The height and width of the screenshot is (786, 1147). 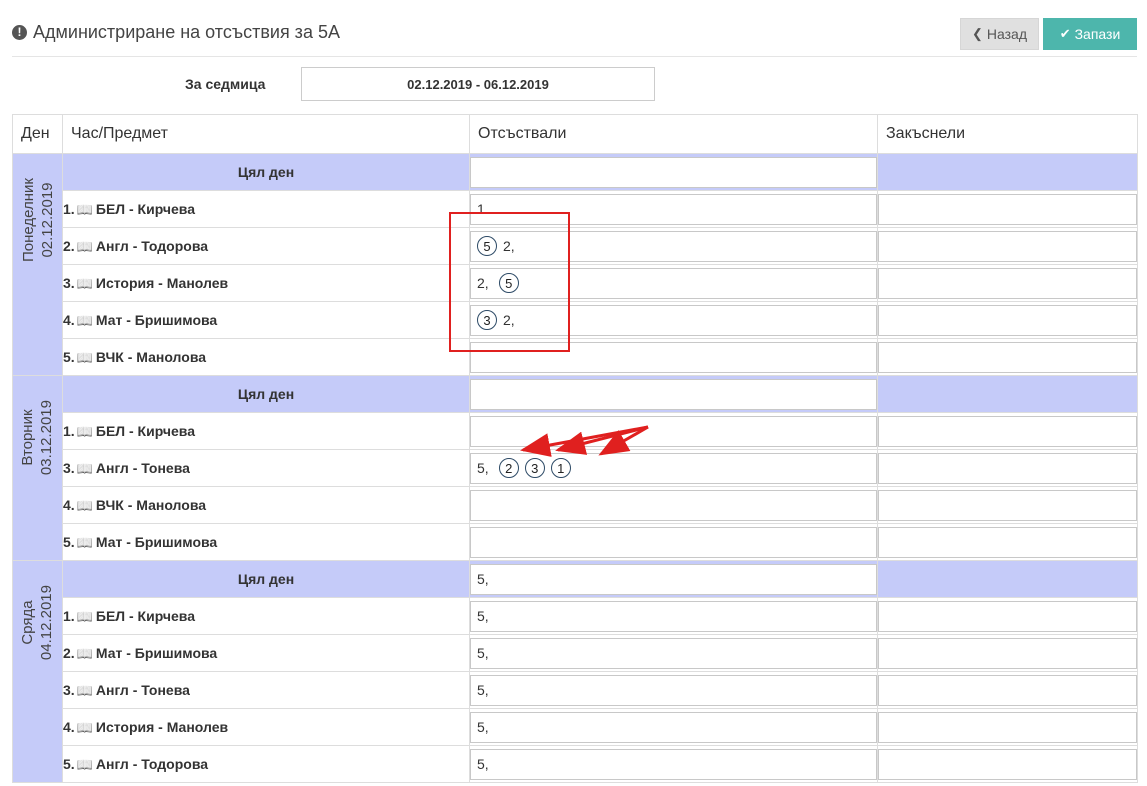 I want to click on exclamation-circle-icon: !, so click(x=19, y=32).